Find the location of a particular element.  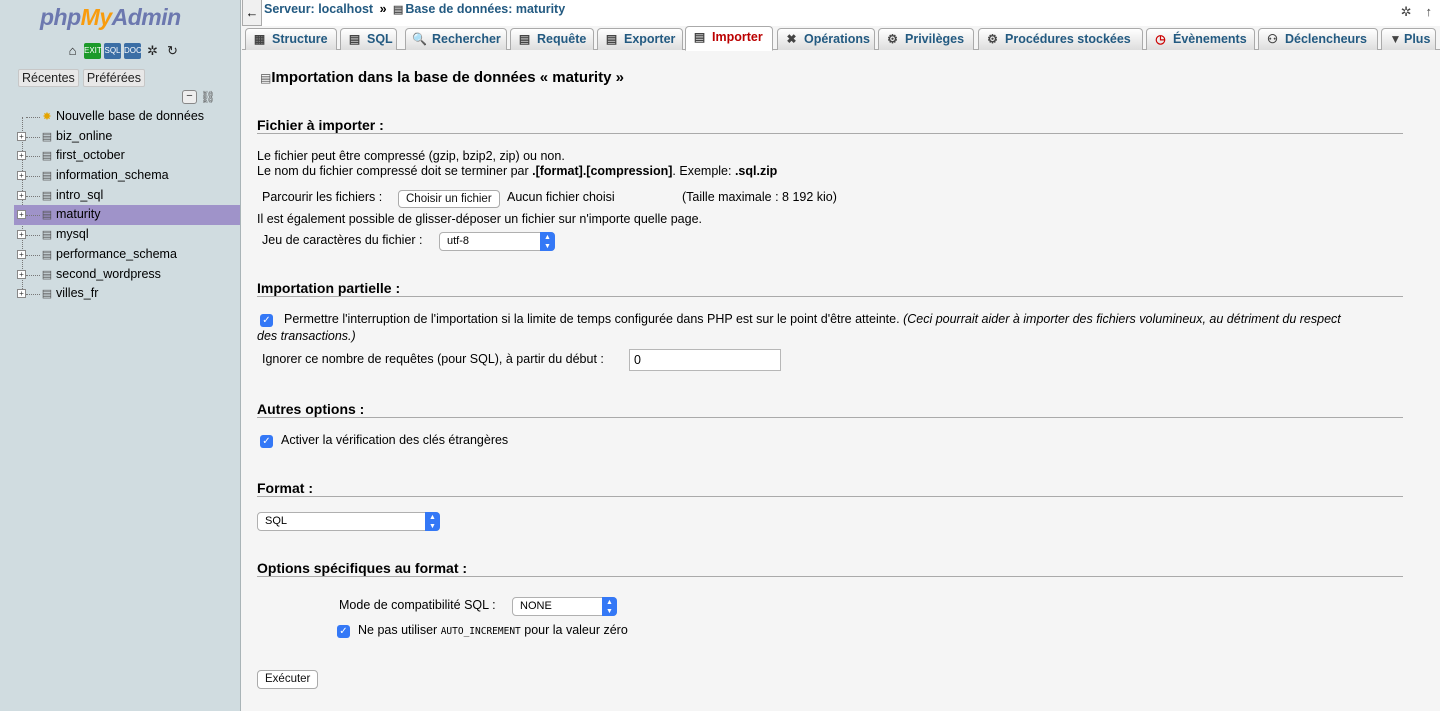

triggers-icon: ⚇ is located at coordinates (1272, 39).